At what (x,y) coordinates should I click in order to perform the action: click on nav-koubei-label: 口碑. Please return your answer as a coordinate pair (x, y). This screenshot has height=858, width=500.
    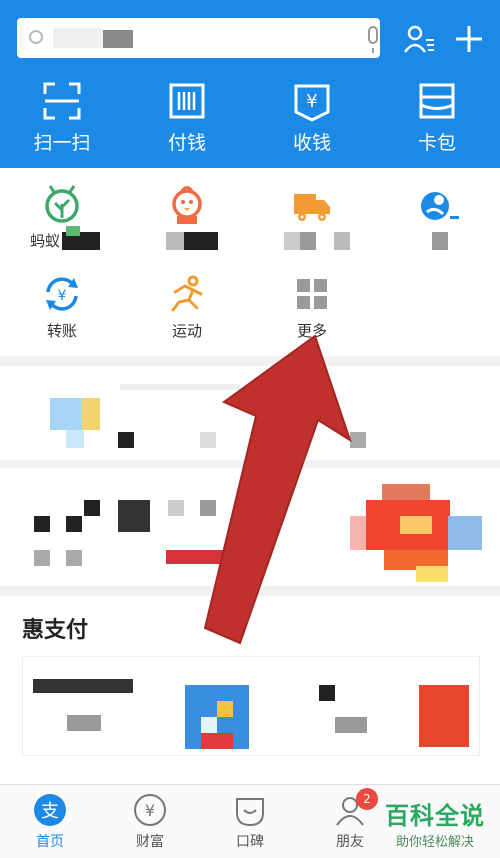
    Looking at the image, I should click on (250, 842).